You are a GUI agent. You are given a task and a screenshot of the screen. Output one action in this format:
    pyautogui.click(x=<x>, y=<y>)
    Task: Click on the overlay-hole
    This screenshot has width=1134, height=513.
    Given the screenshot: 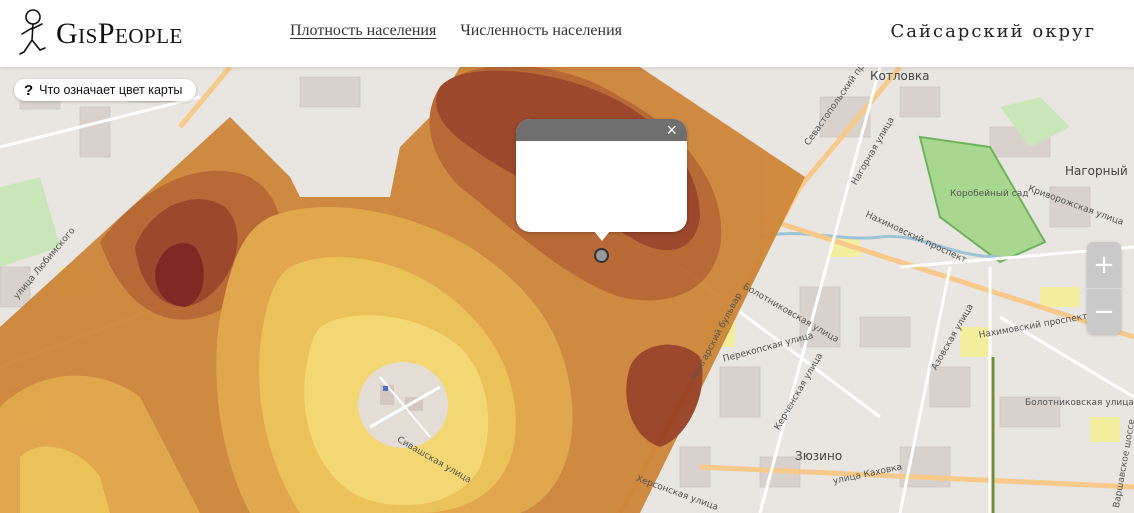 What is the action you would take?
    pyautogui.click(x=403, y=405)
    